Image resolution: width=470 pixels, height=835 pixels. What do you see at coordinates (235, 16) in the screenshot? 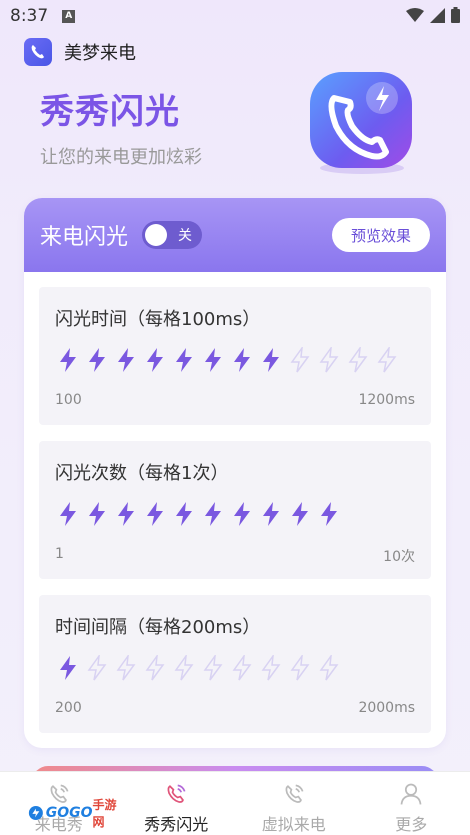
I see `status-bar: 8:37 A` at bounding box center [235, 16].